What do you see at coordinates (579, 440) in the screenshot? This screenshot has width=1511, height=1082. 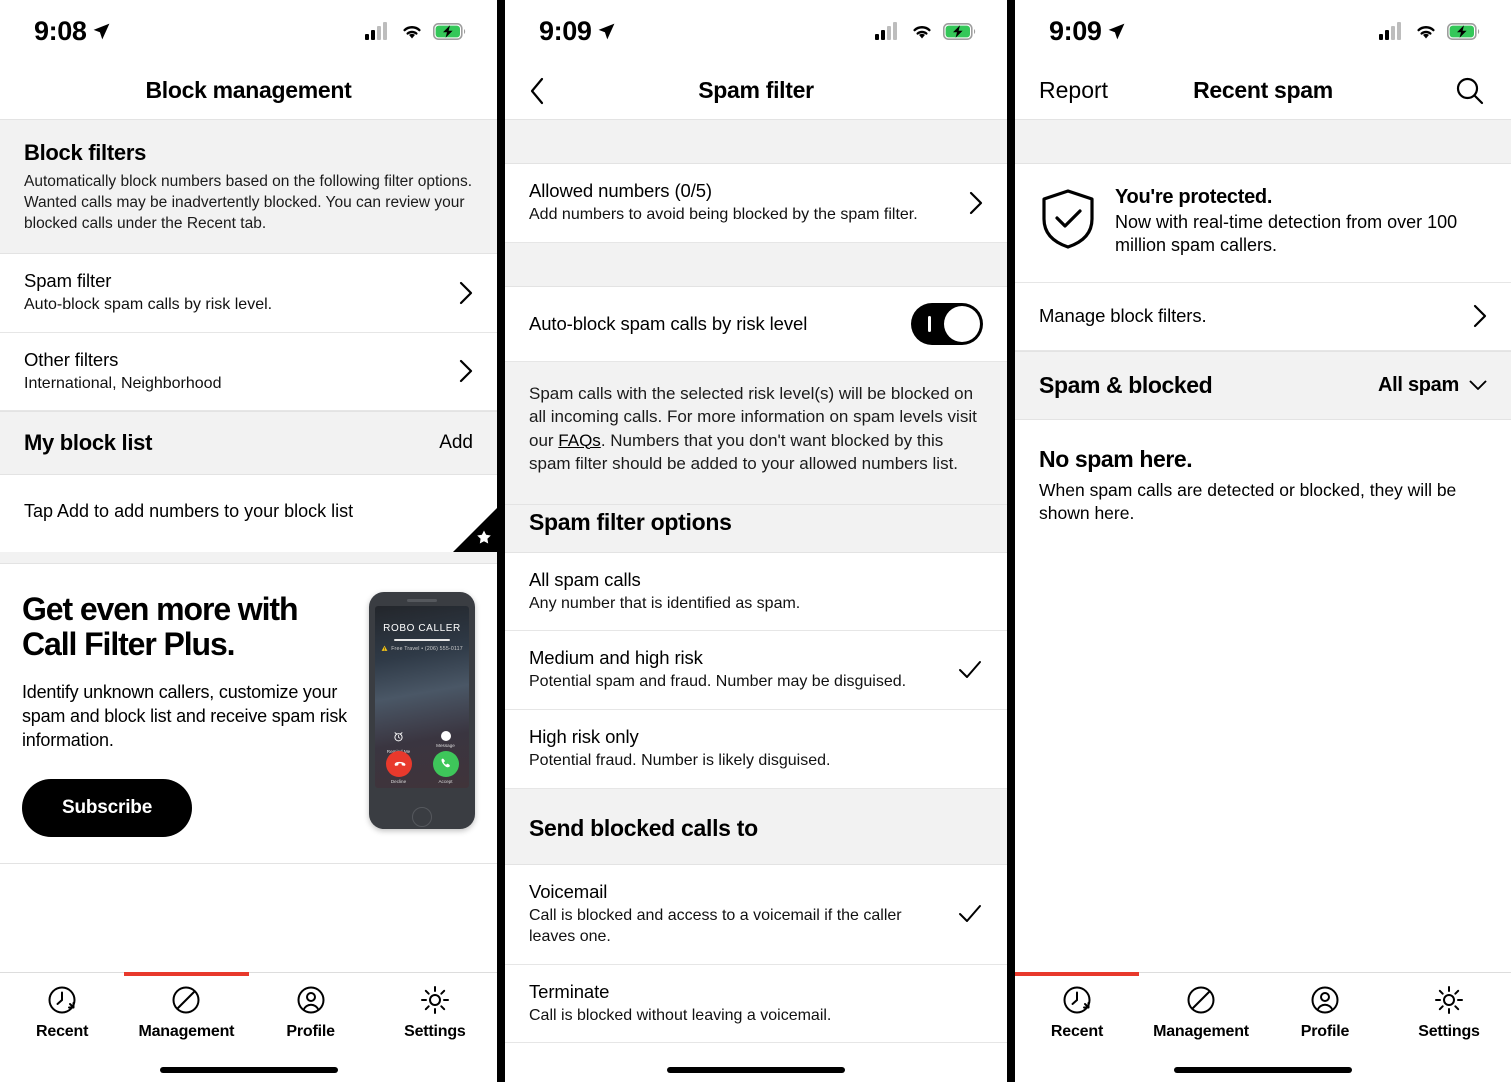 I see `faqs-link: FAQs` at bounding box center [579, 440].